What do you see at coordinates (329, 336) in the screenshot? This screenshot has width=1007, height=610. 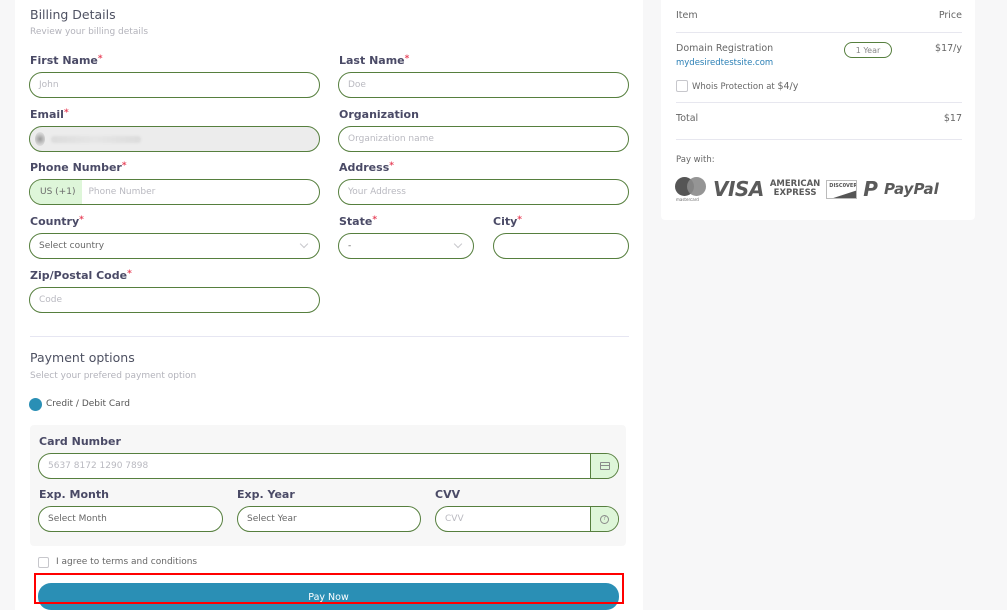 I see `section-divider` at bounding box center [329, 336].